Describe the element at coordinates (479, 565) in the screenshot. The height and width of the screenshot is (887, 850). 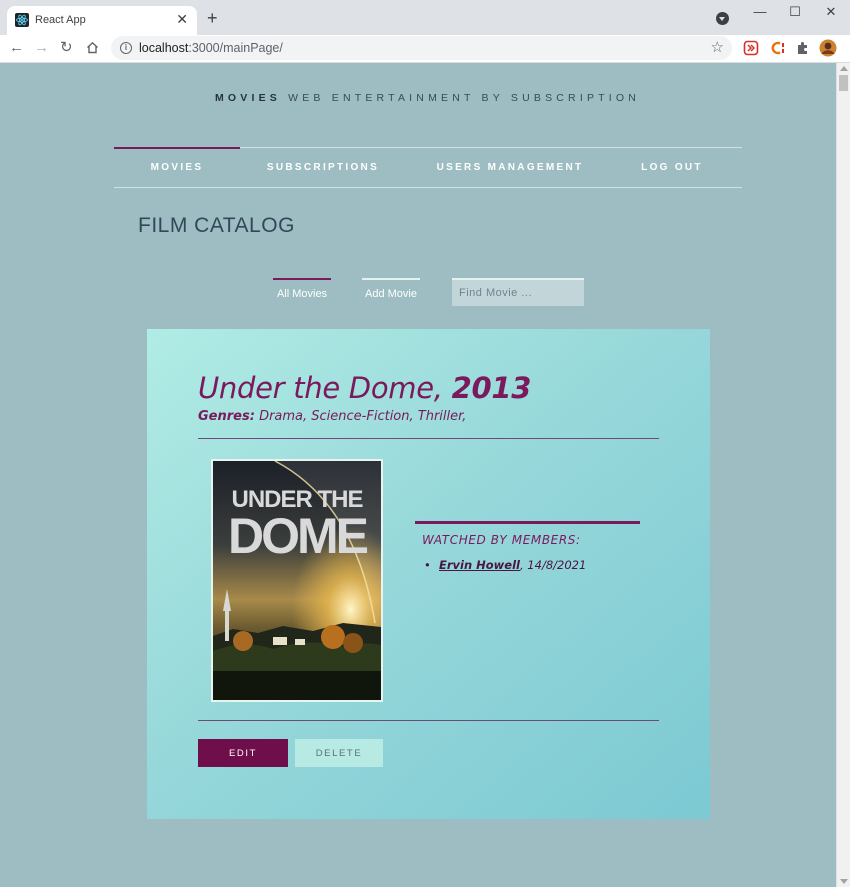
I see `member-link: Ervin Howell` at that location.